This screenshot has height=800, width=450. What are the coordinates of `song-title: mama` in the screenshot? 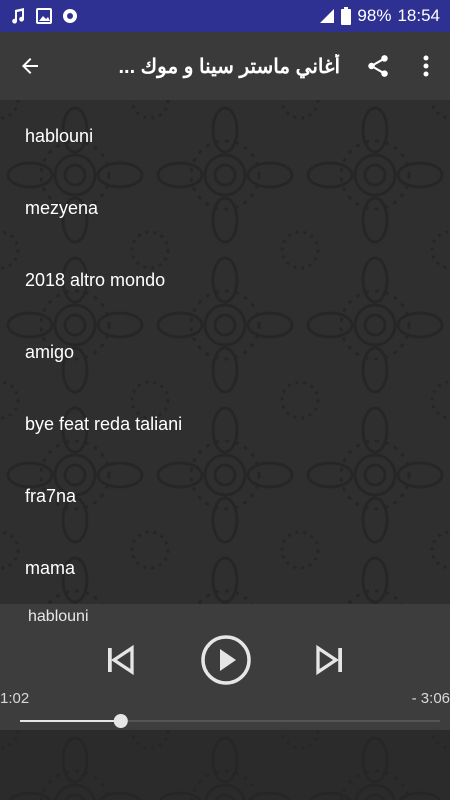 It's located at (50, 567).